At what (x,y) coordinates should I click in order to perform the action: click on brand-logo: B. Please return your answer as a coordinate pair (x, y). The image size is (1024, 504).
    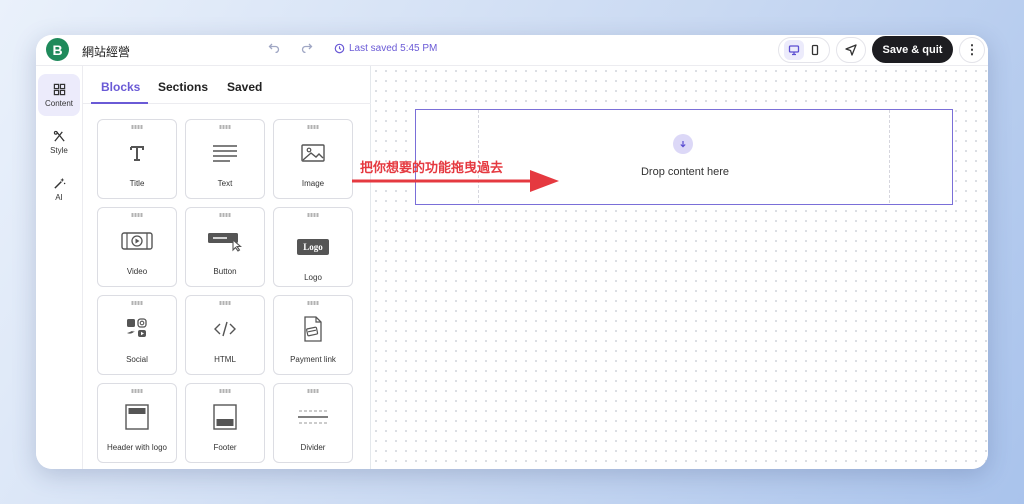
    Looking at the image, I should click on (57, 49).